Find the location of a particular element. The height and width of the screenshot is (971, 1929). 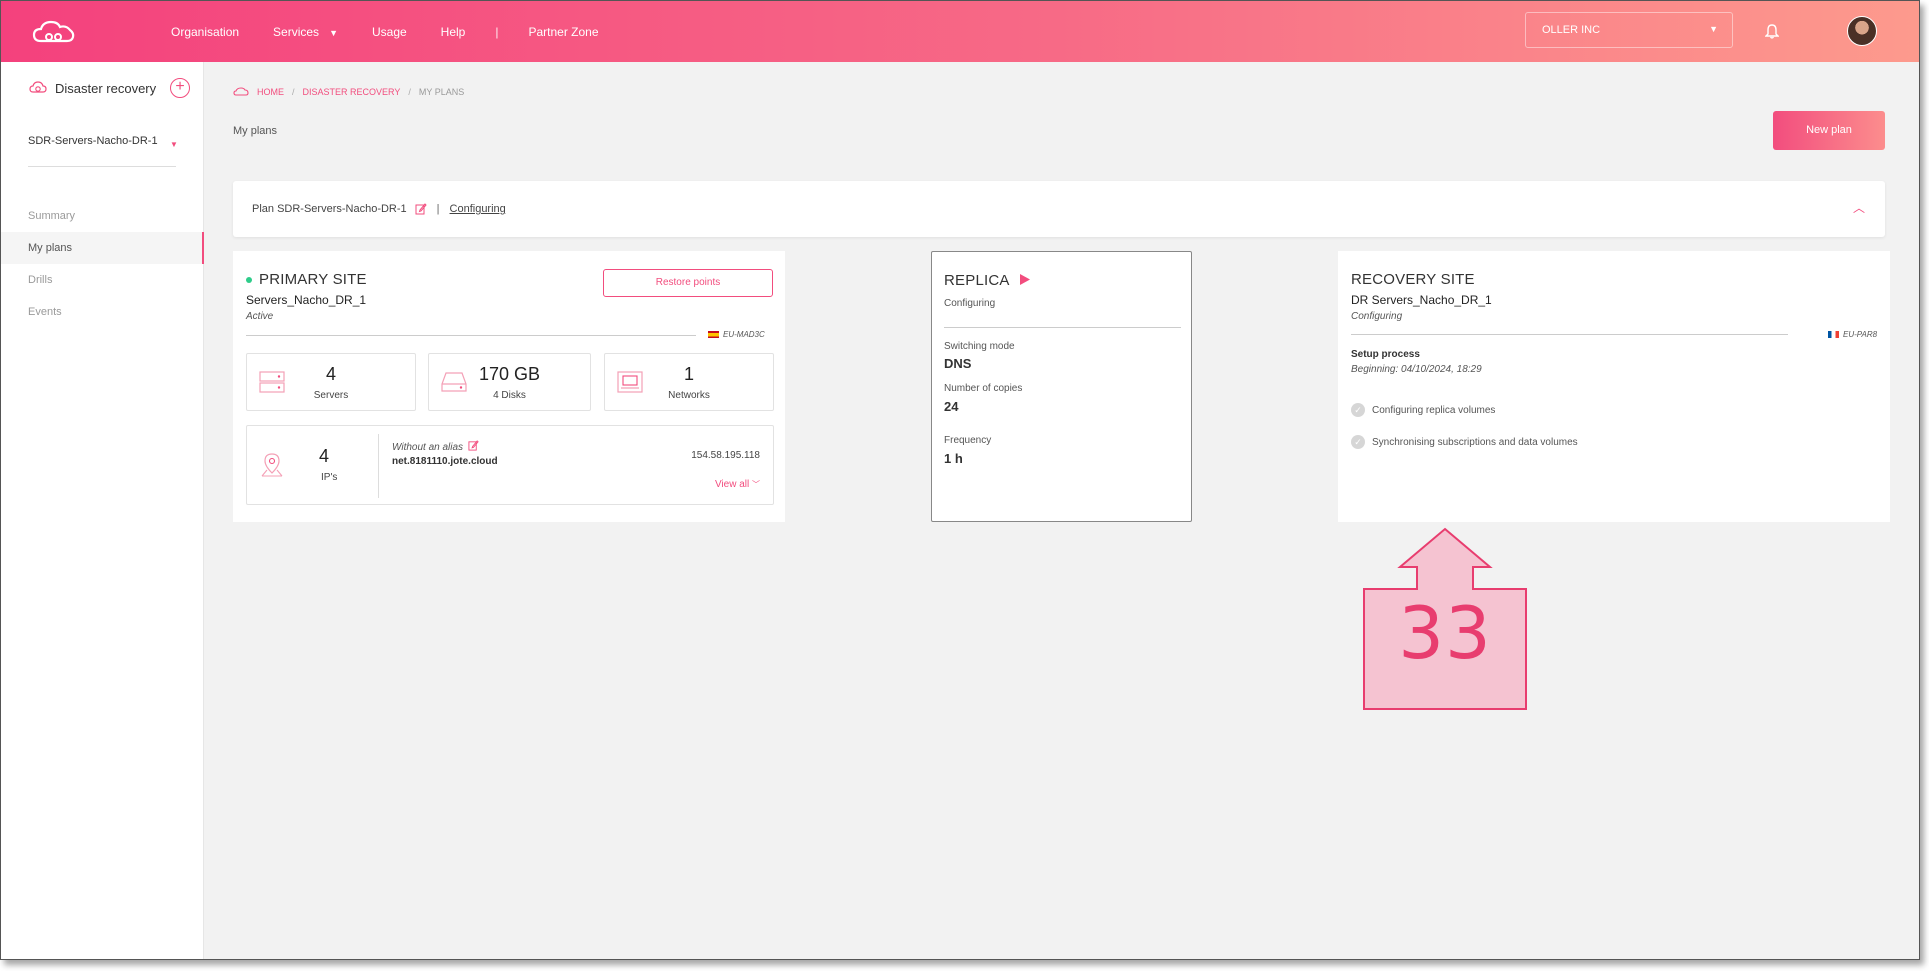

edit-alias-icon is located at coordinates (473, 445).